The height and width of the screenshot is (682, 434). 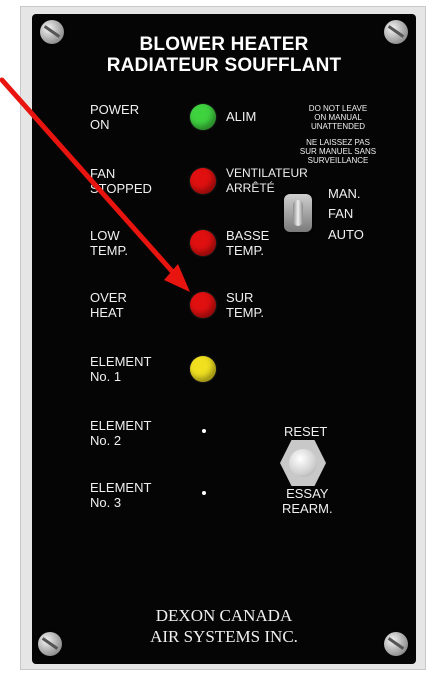 What do you see at coordinates (203, 117) in the screenshot?
I see `power-on-indicator-light` at bounding box center [203, 117].